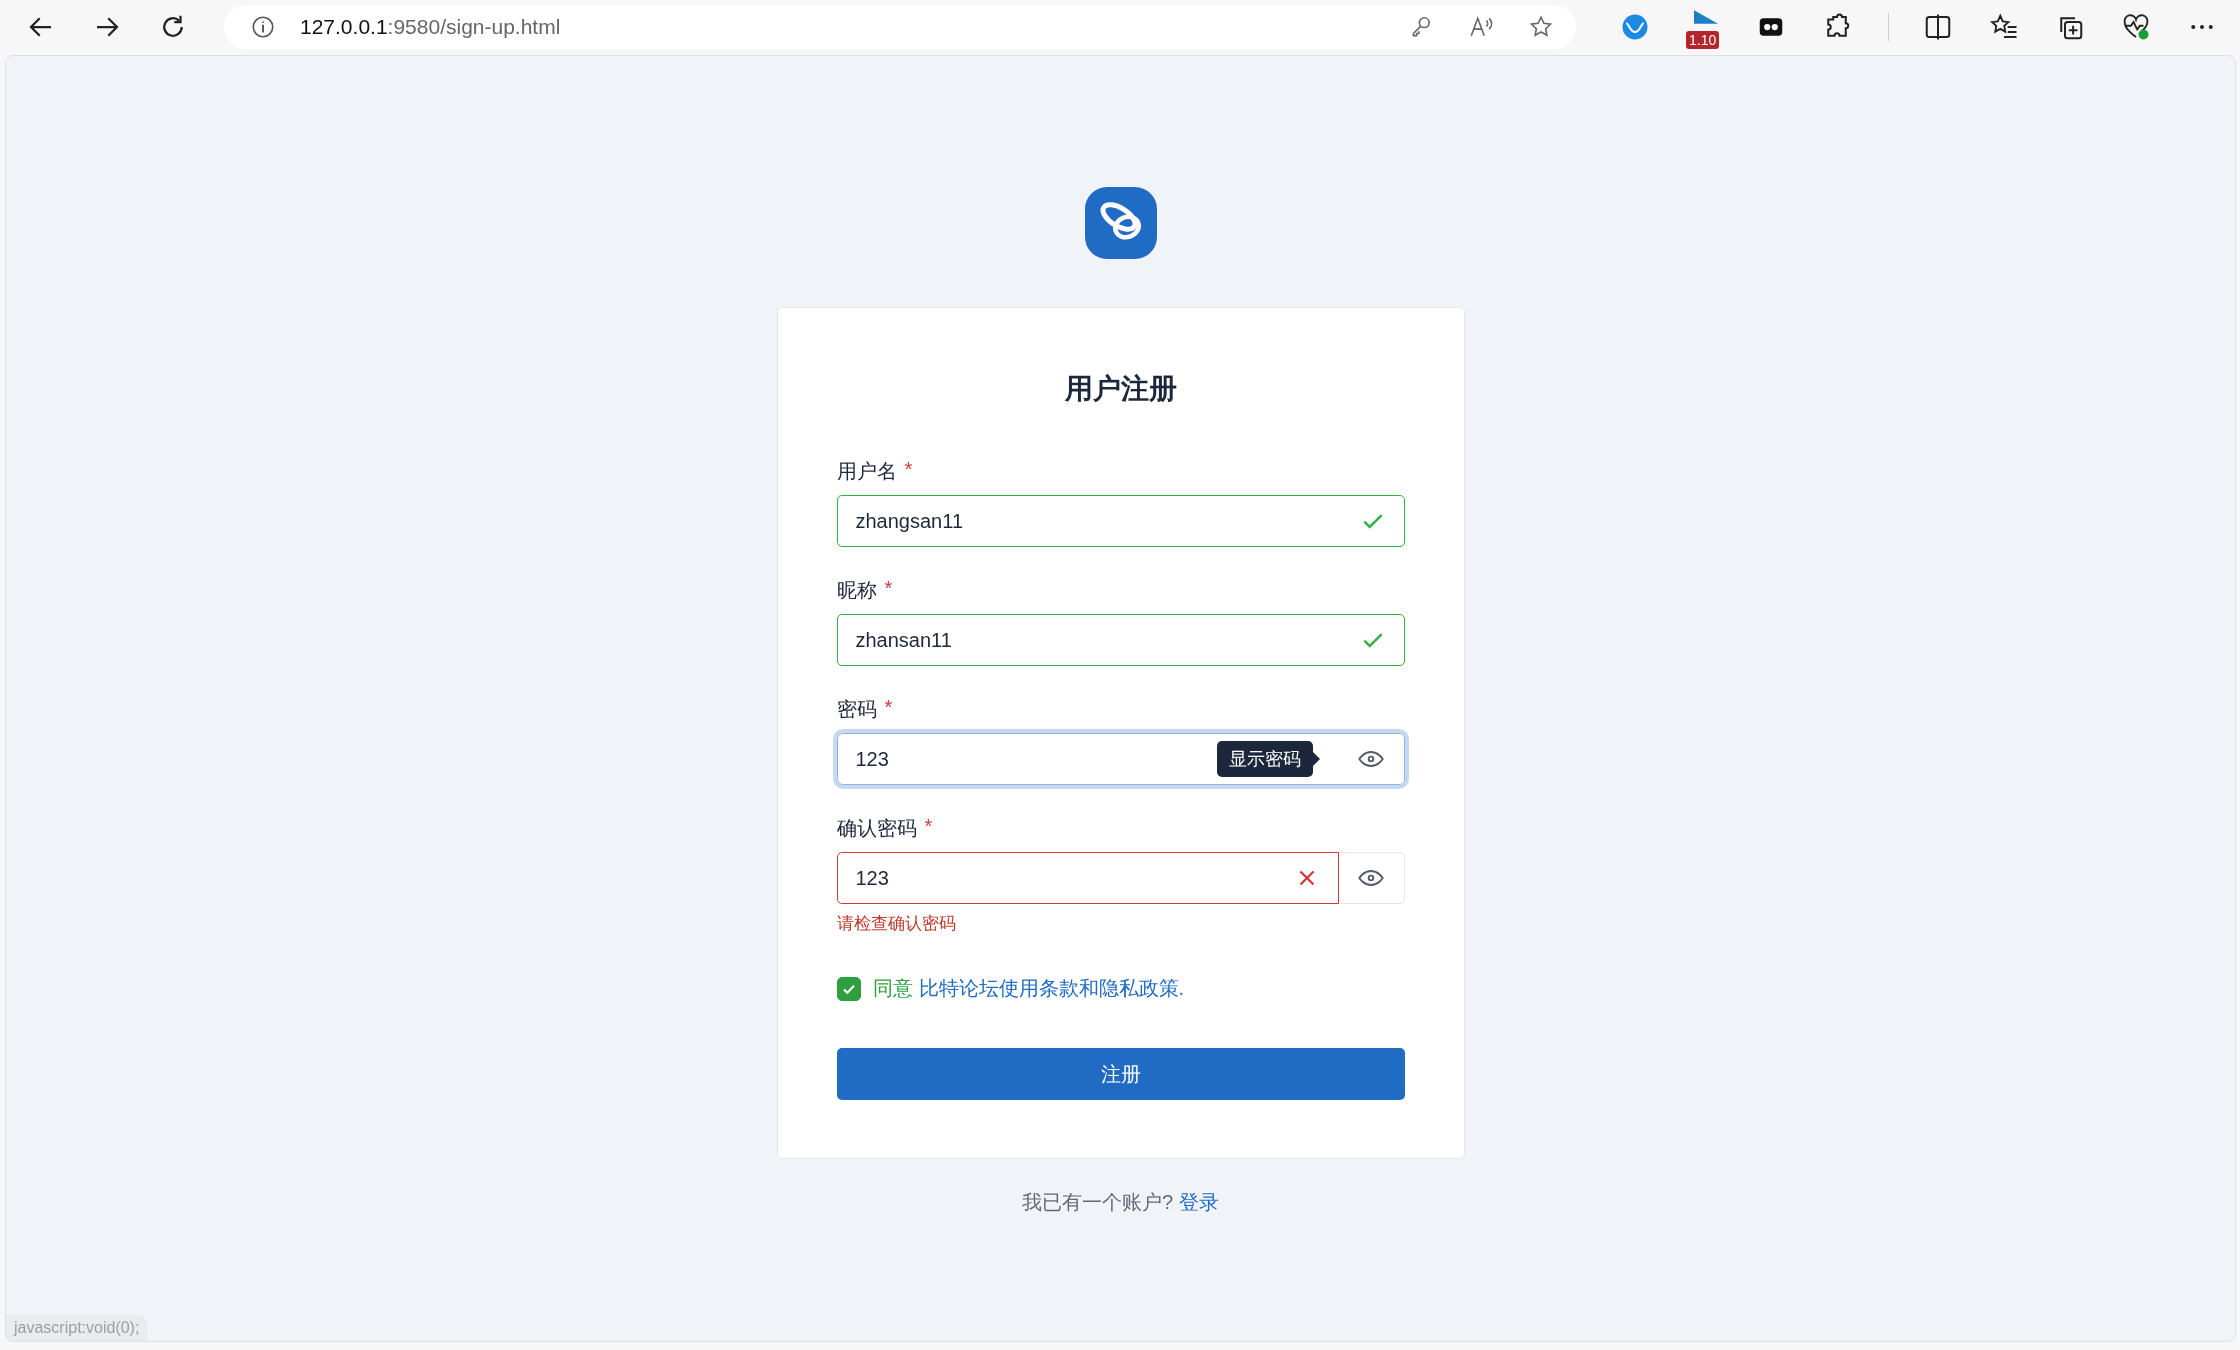 The image size is (2240, 1350). Describe the element at coordinates (856, 590) in the screenshot. I see `field-label: 昵称` at that location.